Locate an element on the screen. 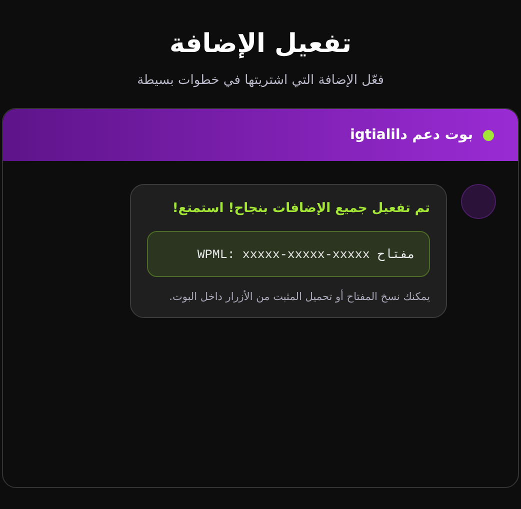 The image size is (521, 509). message-heading: تم تفعيل جميع الإضافات بنجاح! استمتع! is located at coordinates (300, 209).